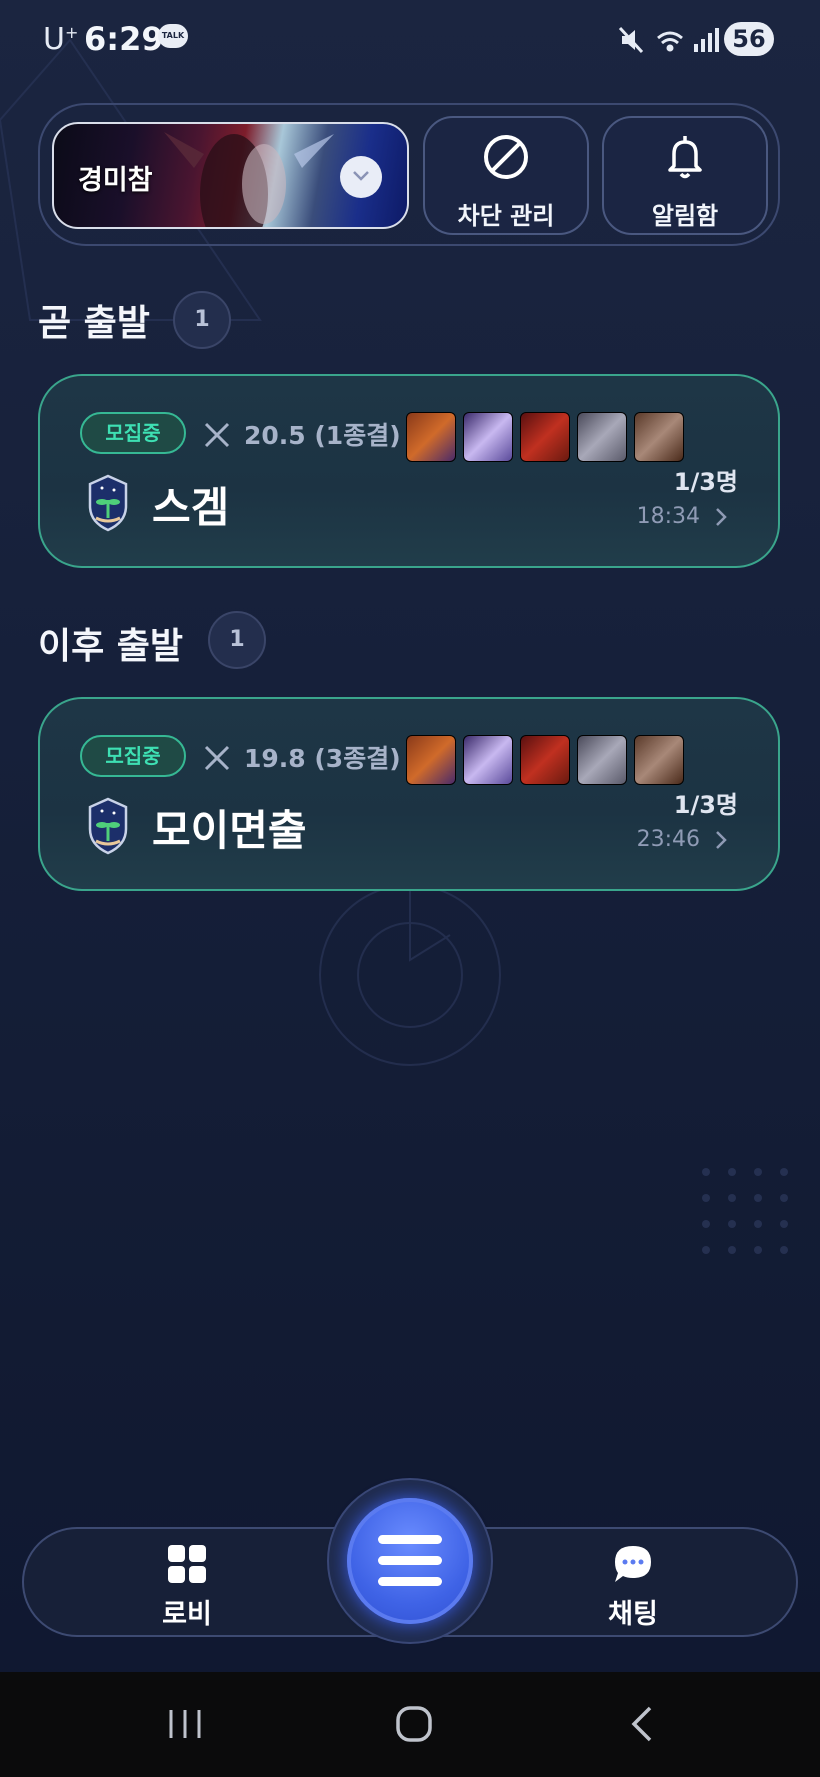 The width and height of the screenshot is (820, 1777). I want to click on battery-indicator: 56, so click(749, 39).